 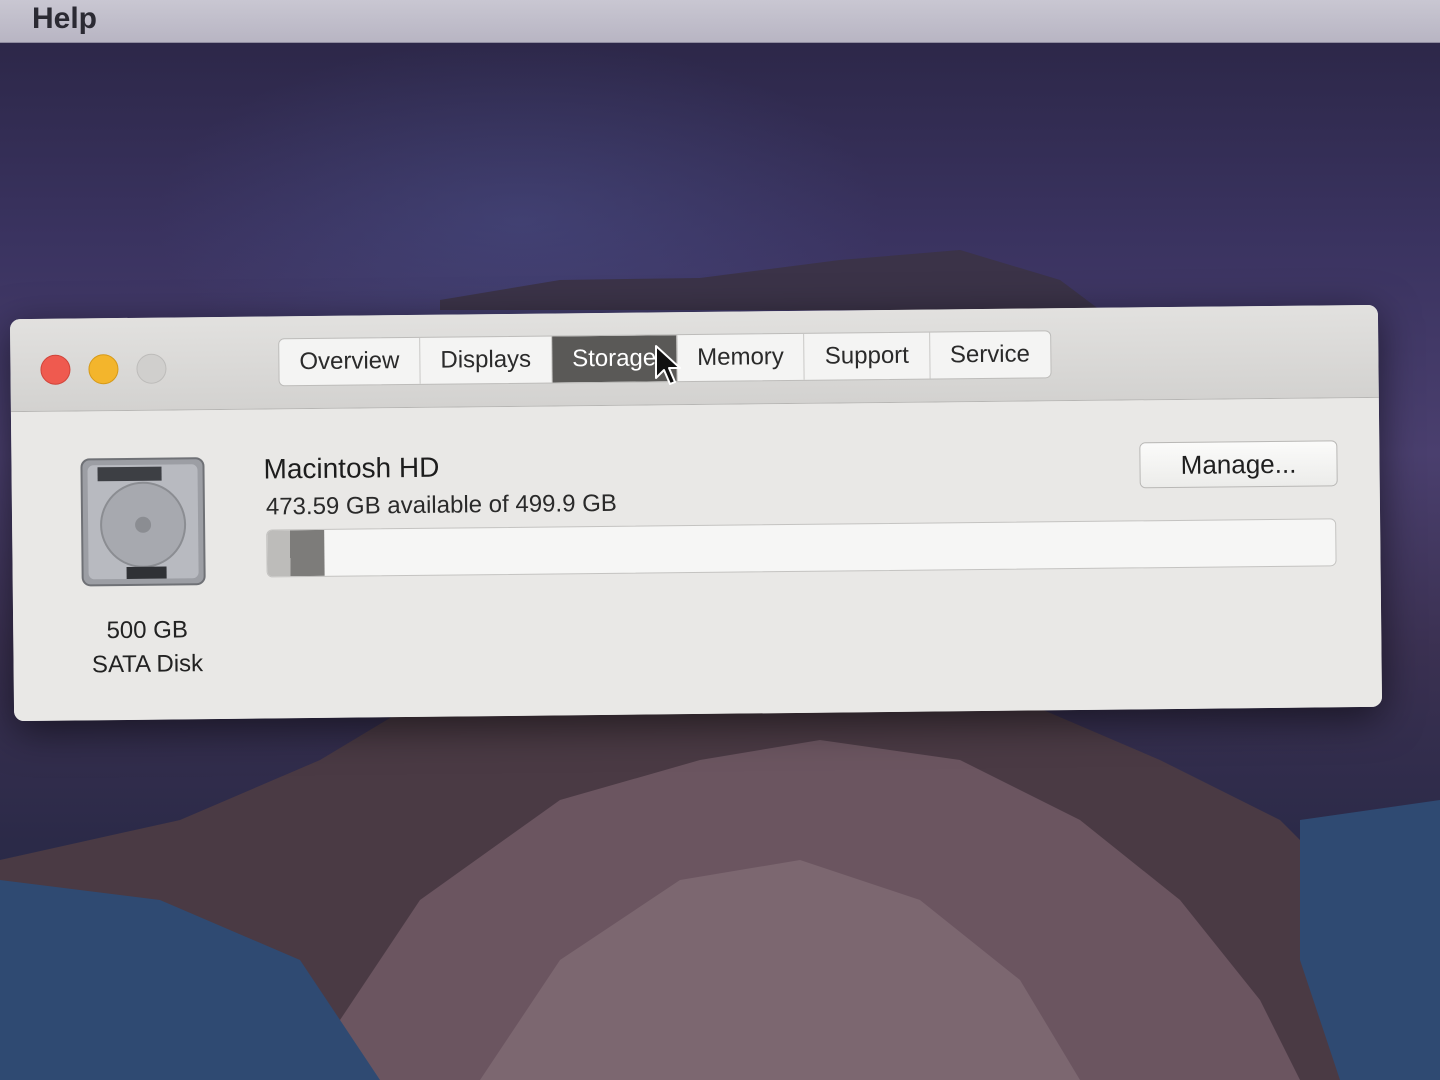 I want to click on storage-usage-fill, so click(x=296, y=553).